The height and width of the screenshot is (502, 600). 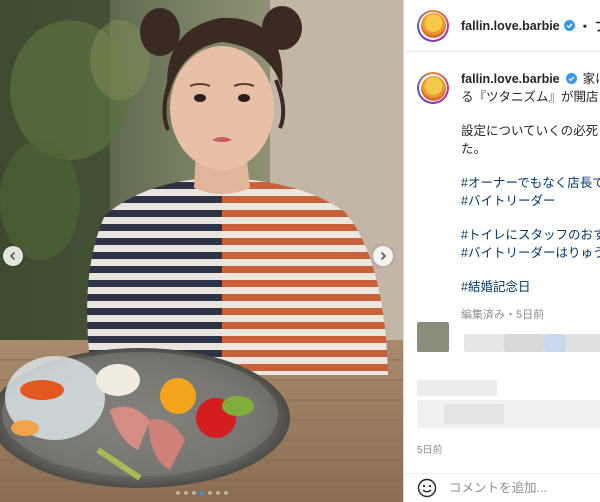 I want to click on hashtag-link: #バイトリーダー, so click(x=530, y=201).